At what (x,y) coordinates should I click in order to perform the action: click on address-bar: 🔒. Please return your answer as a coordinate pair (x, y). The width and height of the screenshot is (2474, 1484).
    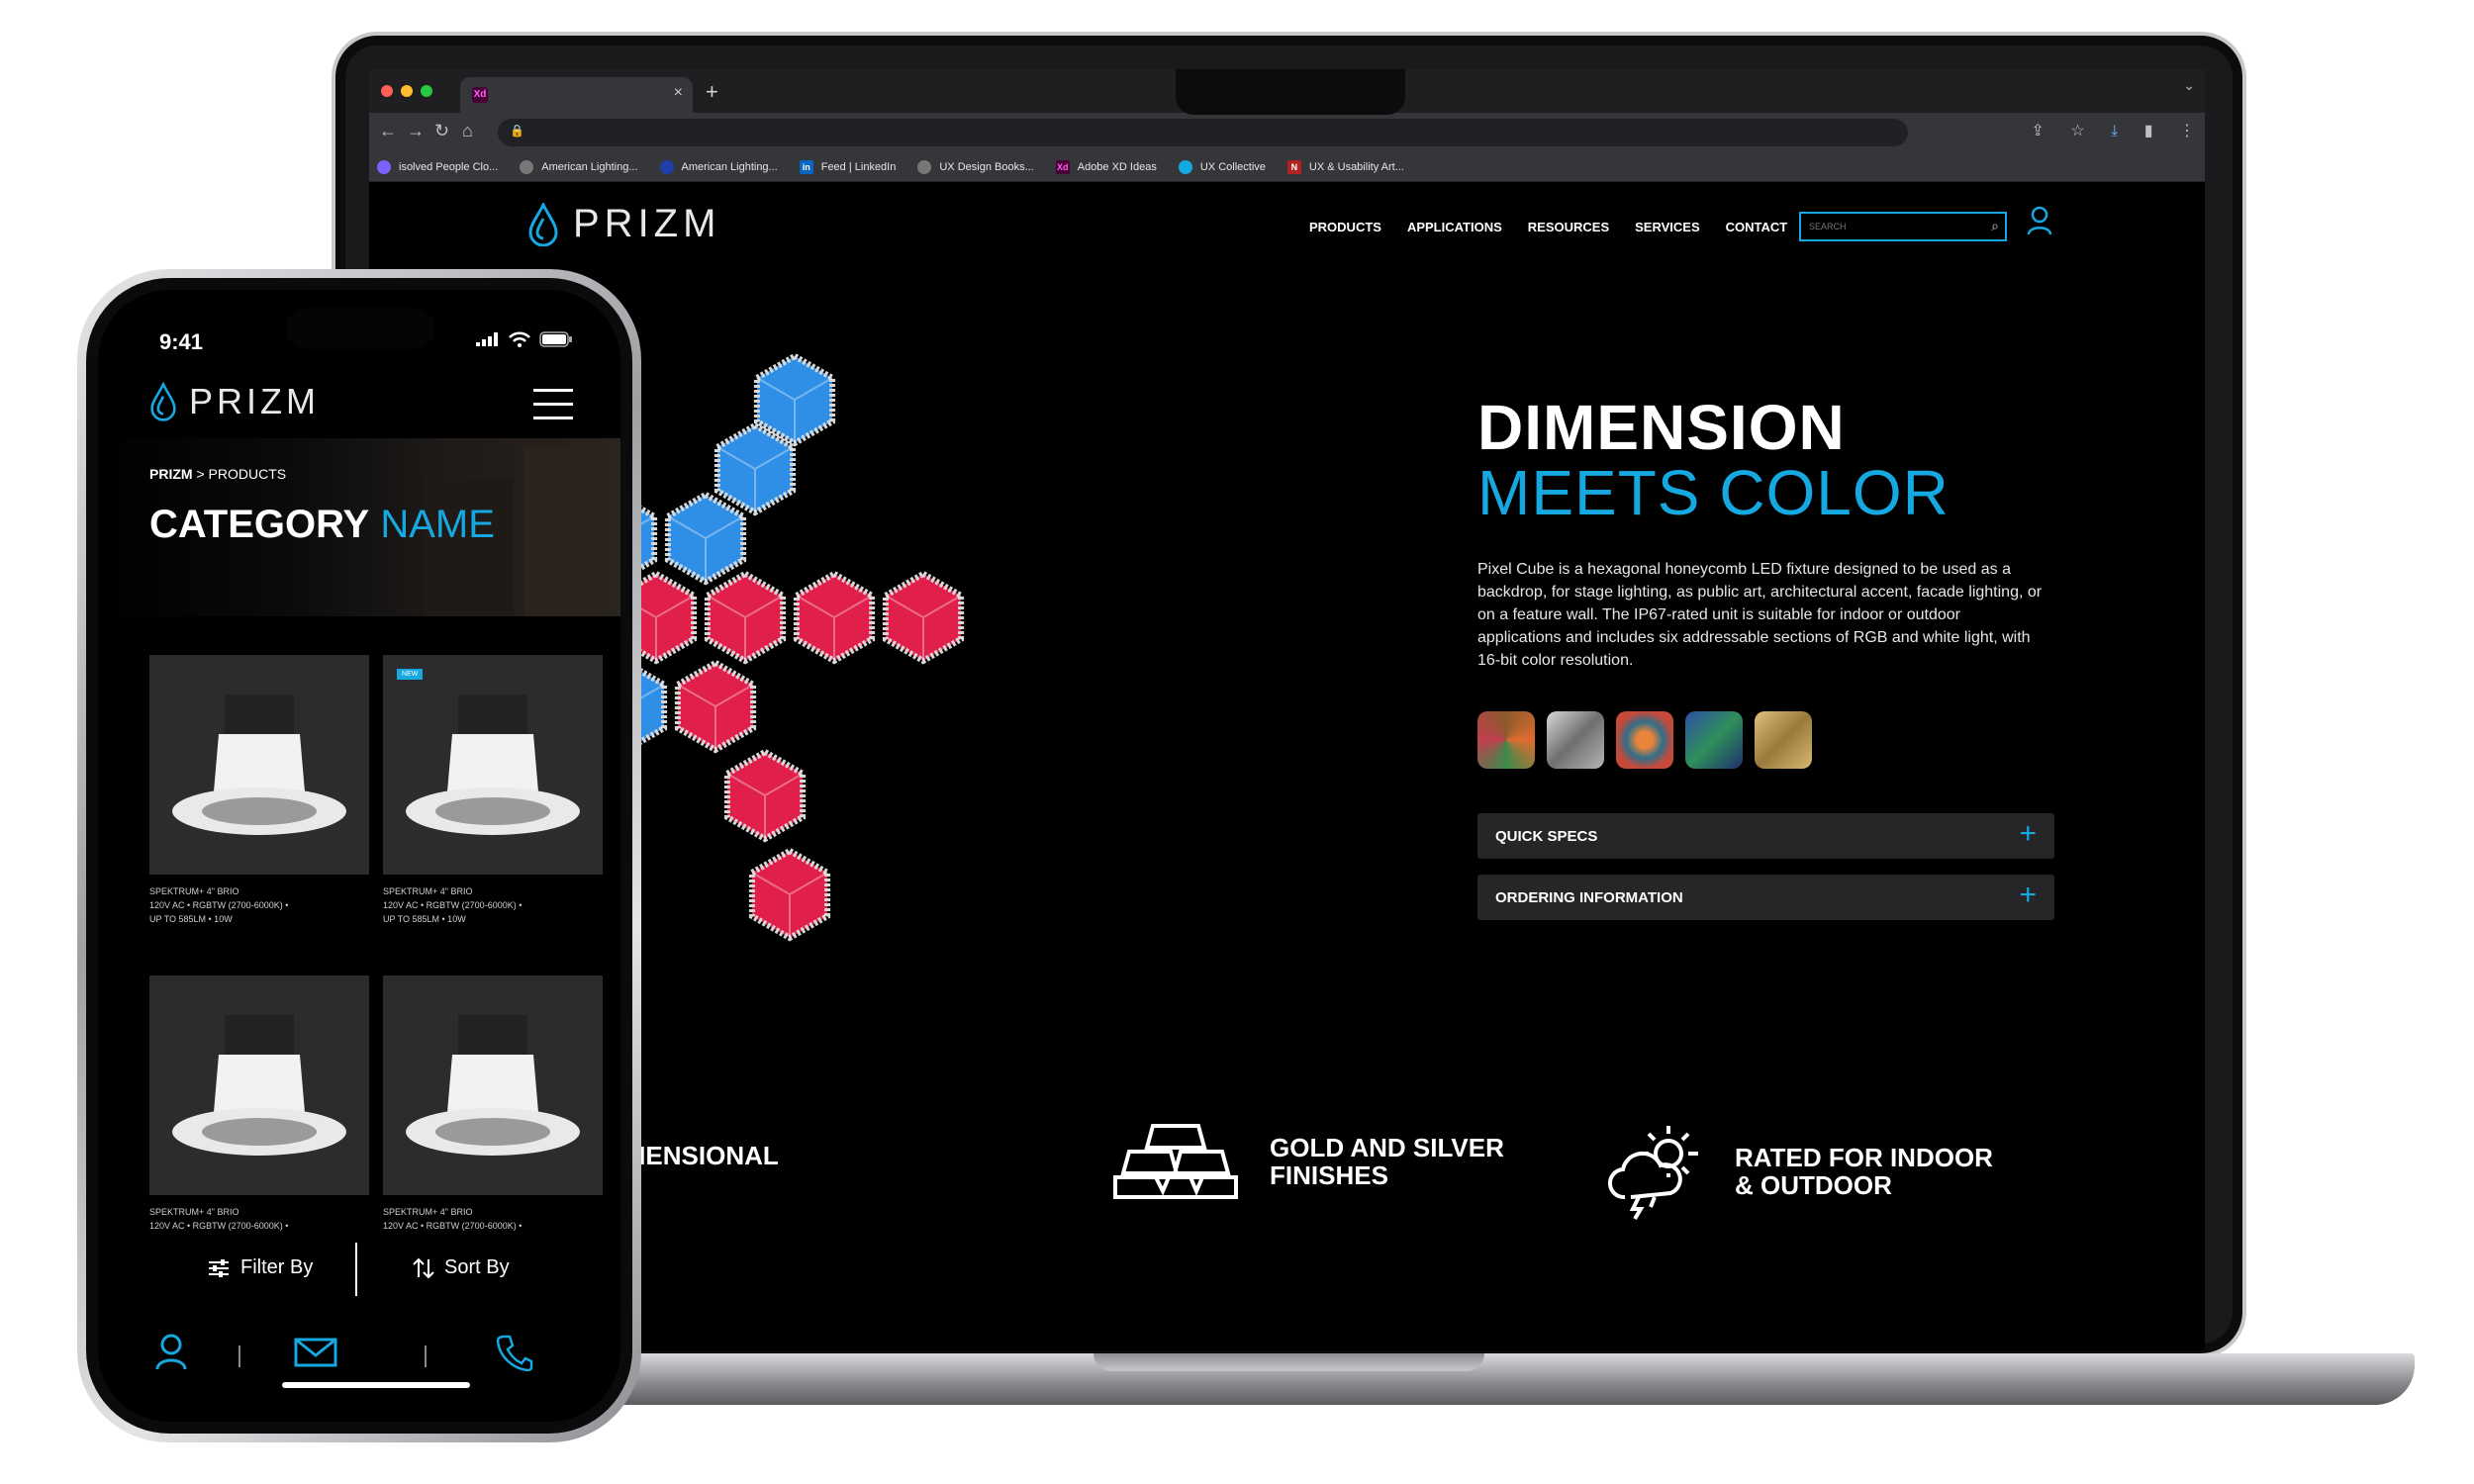
    Looking at the image, I should click on (1203, 132).